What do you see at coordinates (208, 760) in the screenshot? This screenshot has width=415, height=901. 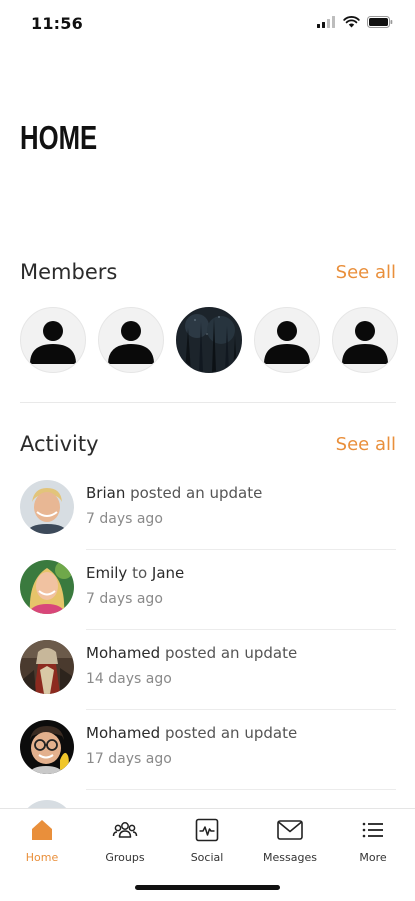 I see `activity-item: Mohamed posted an update 17 days ago` at bounding box center [208, 760].